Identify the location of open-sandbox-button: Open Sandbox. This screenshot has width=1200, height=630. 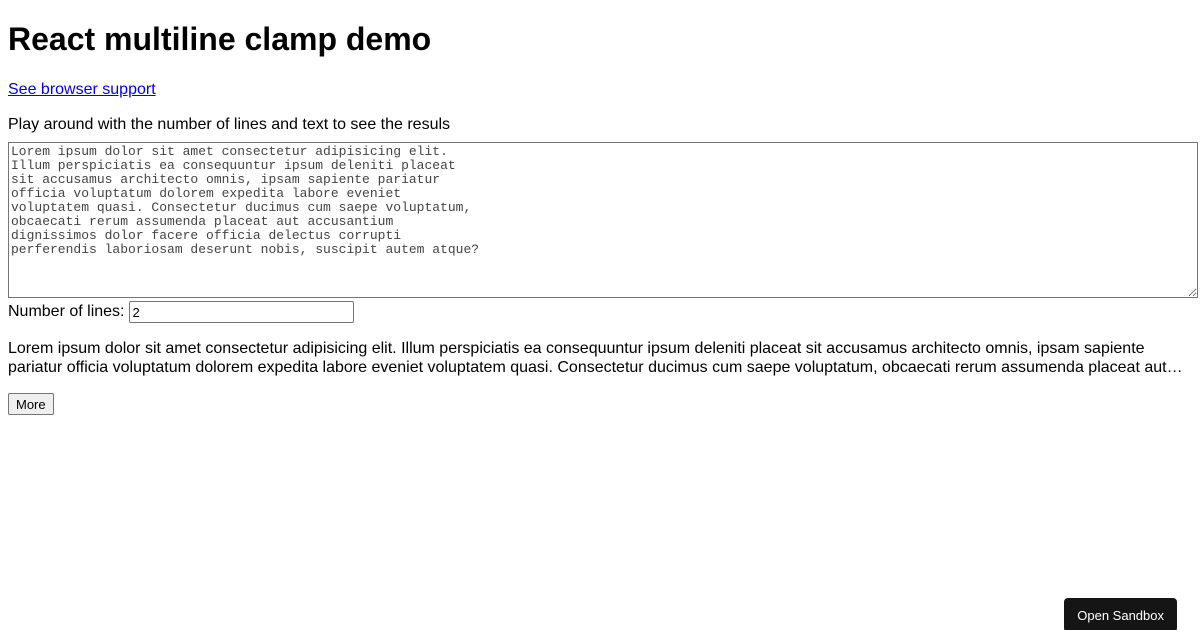
(1120, 614).